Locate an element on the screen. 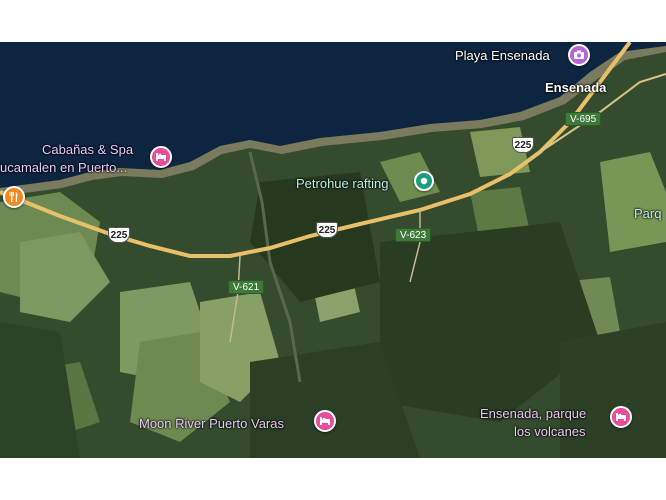 The height and width of the screenshot is (500, 666). restaurant-pin-icon is located at coordinates (14, 197).